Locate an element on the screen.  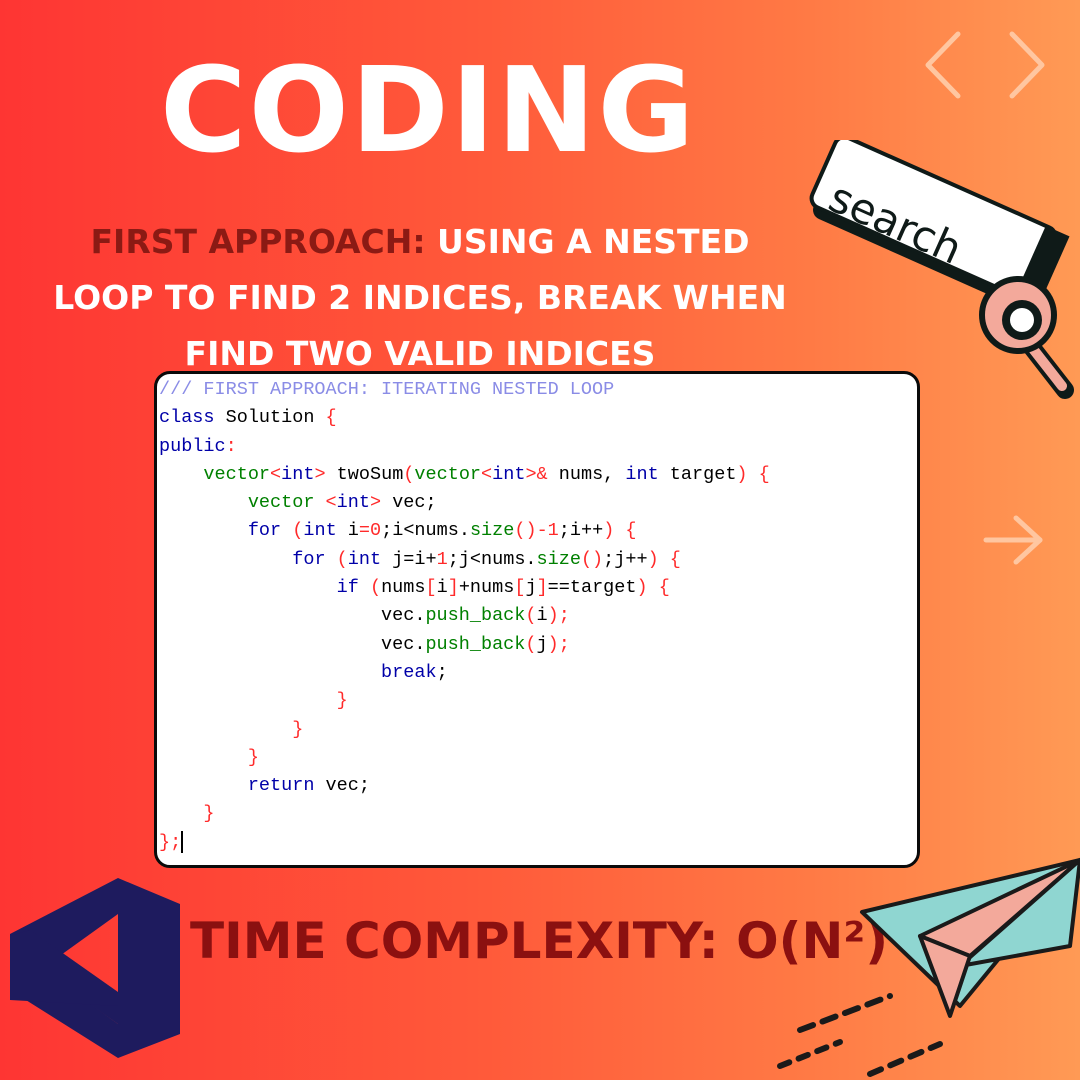
paper-plane-icon is located at coordinates (928, 967).